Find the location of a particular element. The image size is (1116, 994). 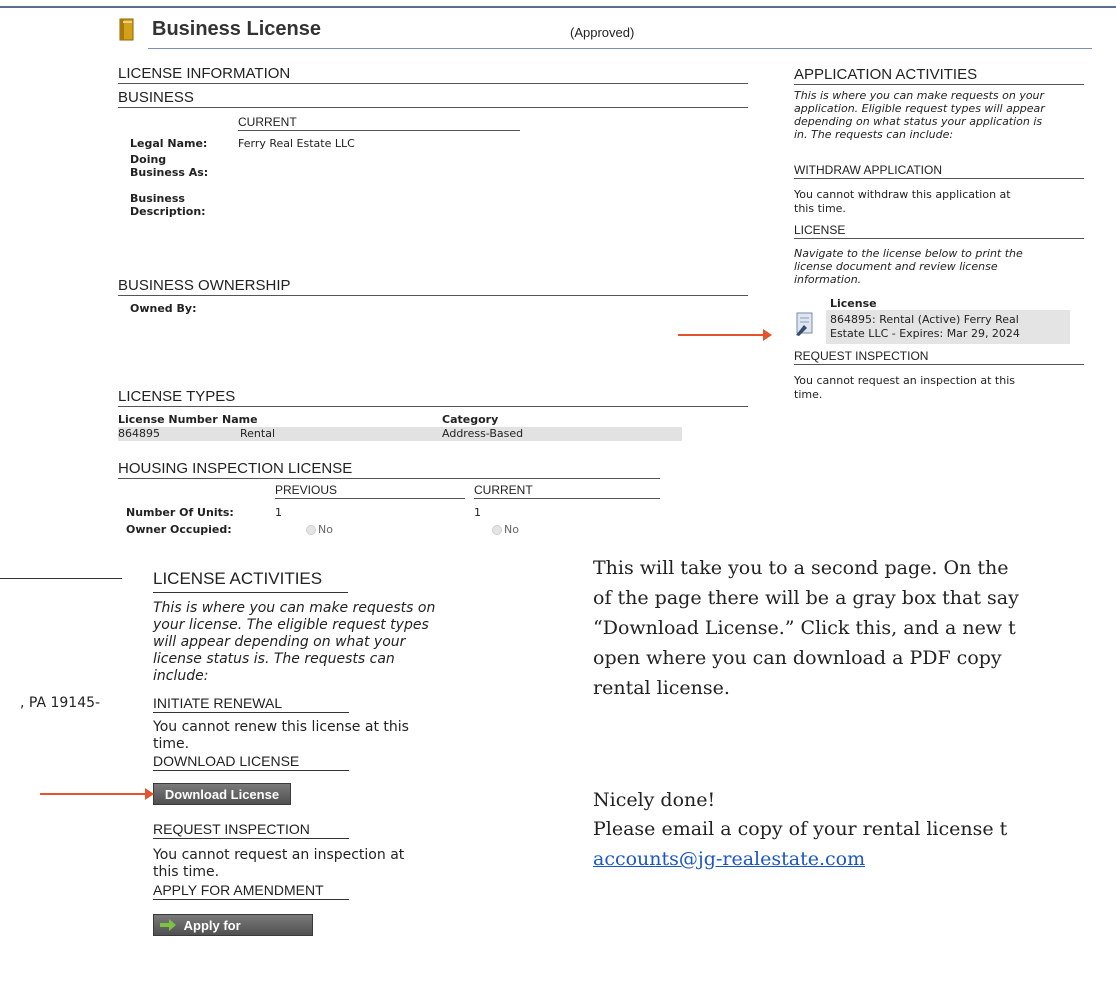

inspection-2-text-line-2: this time. is located at coordinates (186, 872).